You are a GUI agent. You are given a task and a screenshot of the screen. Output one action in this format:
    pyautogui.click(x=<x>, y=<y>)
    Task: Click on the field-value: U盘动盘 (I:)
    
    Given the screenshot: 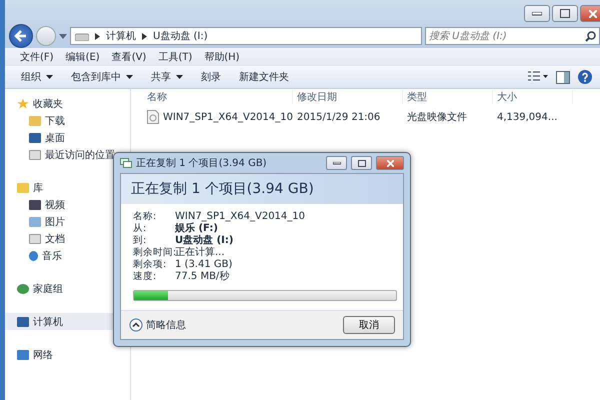 What is the action you would take?
    pyautogui.click(x=204, y=240)
    